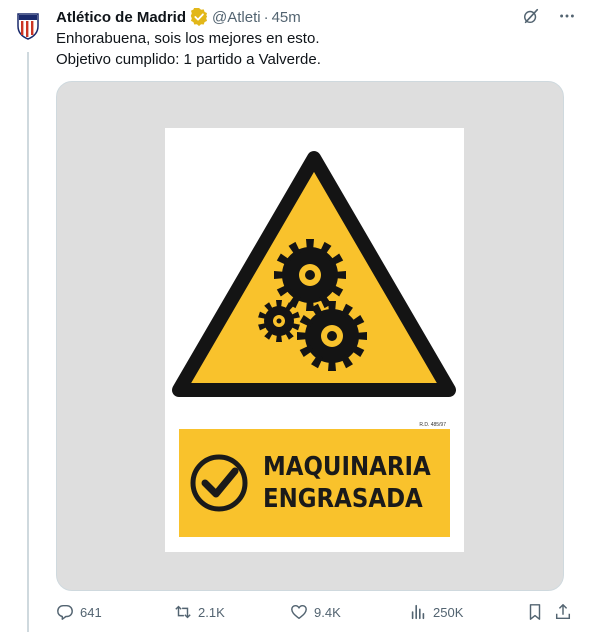 The image size is (591, 632). What do you see at coordinates (188, 38) in the screenshot?
I see `tweet-text-line-1: Enhorabuena, sois los mejores en esto.` at bounding box center [188, 38].